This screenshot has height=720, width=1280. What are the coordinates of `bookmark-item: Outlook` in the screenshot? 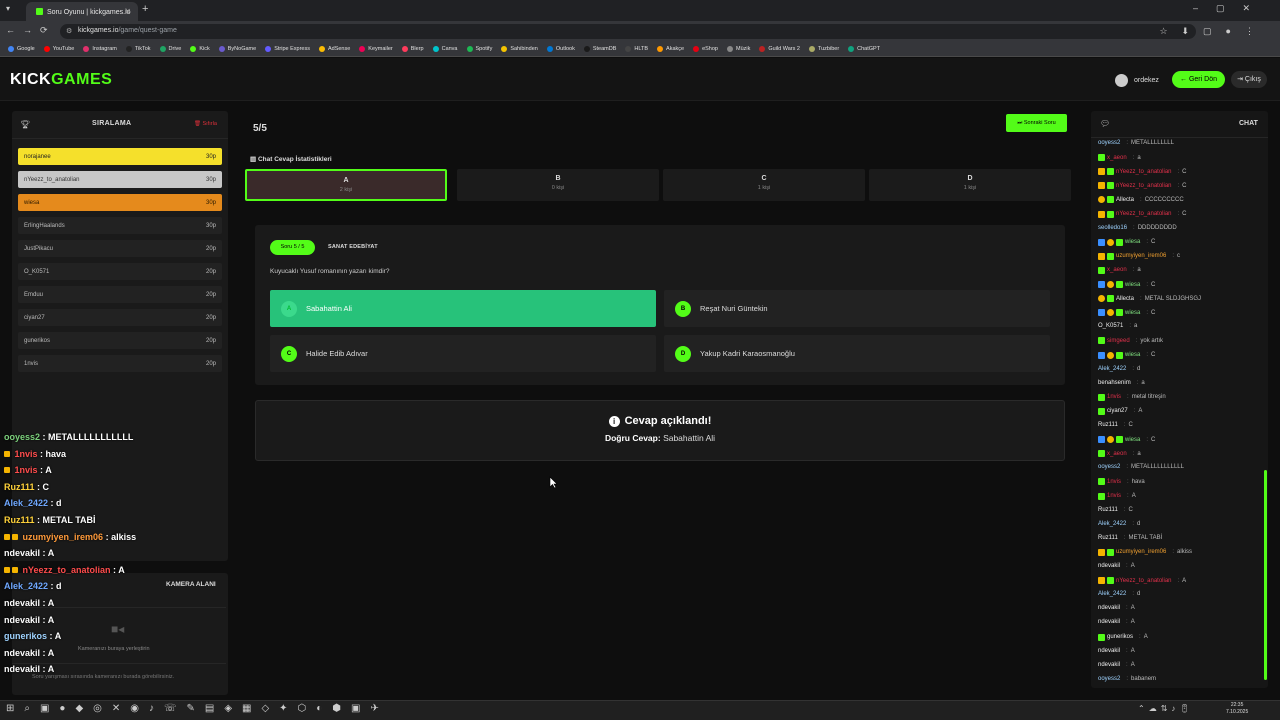 It's located at (560, 49).